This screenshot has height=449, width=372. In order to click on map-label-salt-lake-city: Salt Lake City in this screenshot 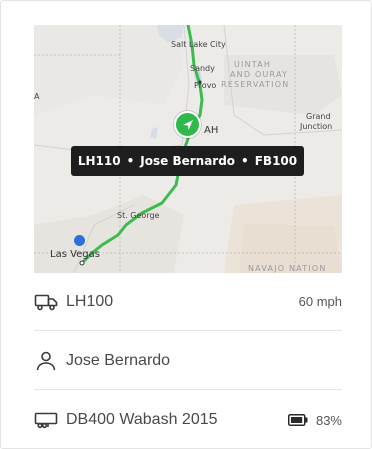, I will do `click(198, 44)`.